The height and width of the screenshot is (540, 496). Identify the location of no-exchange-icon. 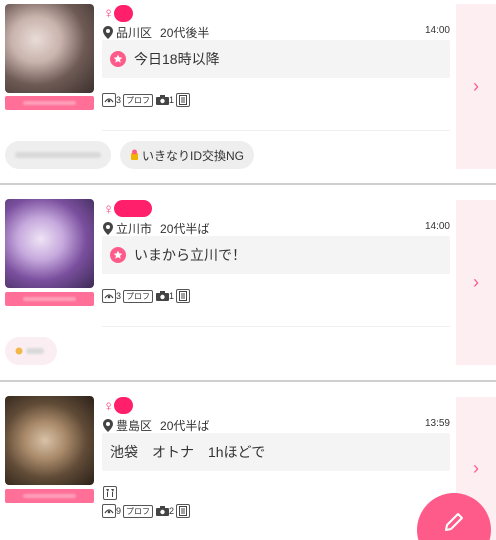
(134, 154).